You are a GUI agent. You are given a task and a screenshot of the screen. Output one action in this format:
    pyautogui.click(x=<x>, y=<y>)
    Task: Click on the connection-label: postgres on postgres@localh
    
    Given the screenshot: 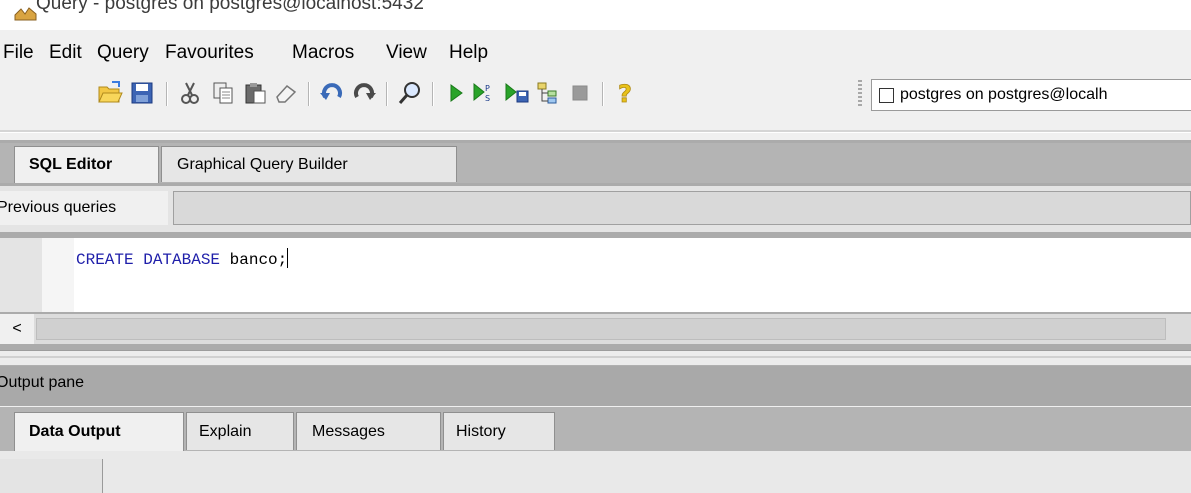 What is the action you would take?
    pyautogui.click(x=1004, y=94)
    